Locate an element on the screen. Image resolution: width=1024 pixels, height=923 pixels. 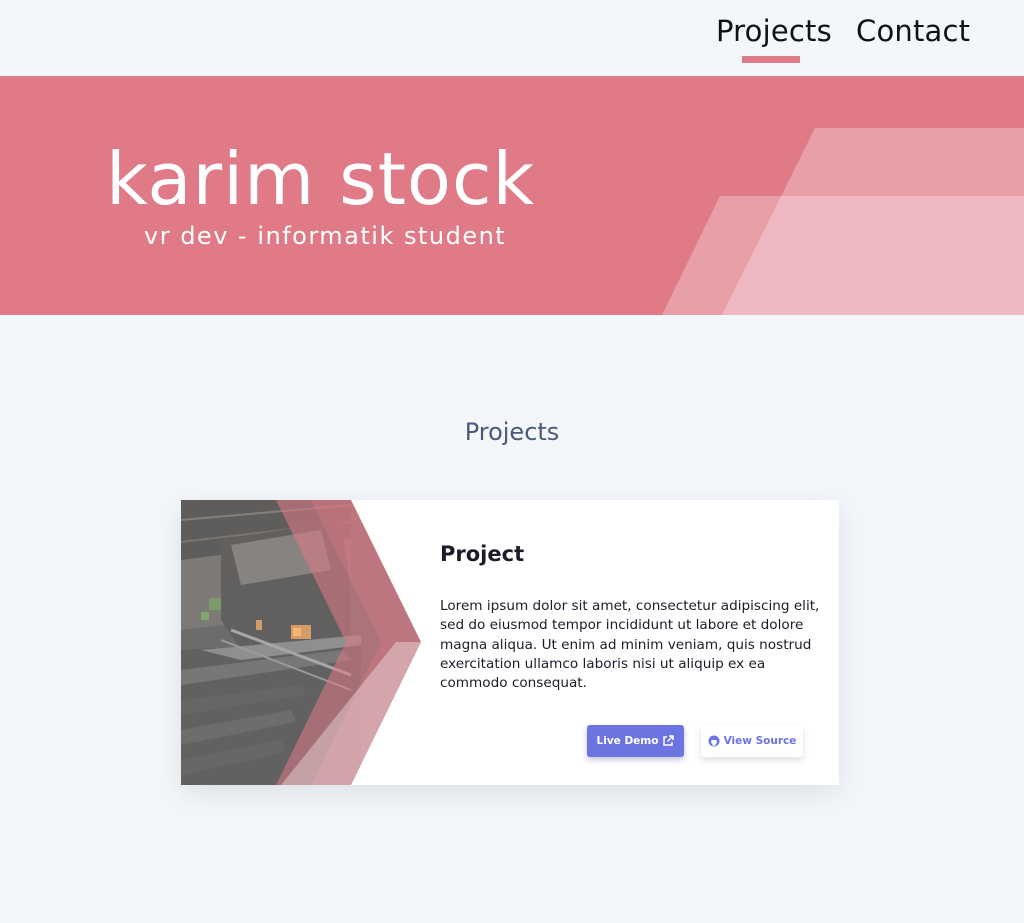
view-source-button: View Source is located at coordinates (752, 741).